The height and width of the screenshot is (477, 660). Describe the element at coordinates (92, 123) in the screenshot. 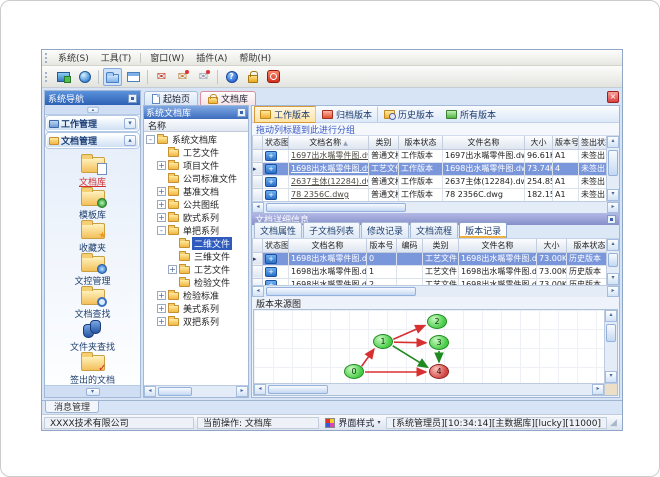

I see `sidebar-panel-work: 工作管理` at that location.